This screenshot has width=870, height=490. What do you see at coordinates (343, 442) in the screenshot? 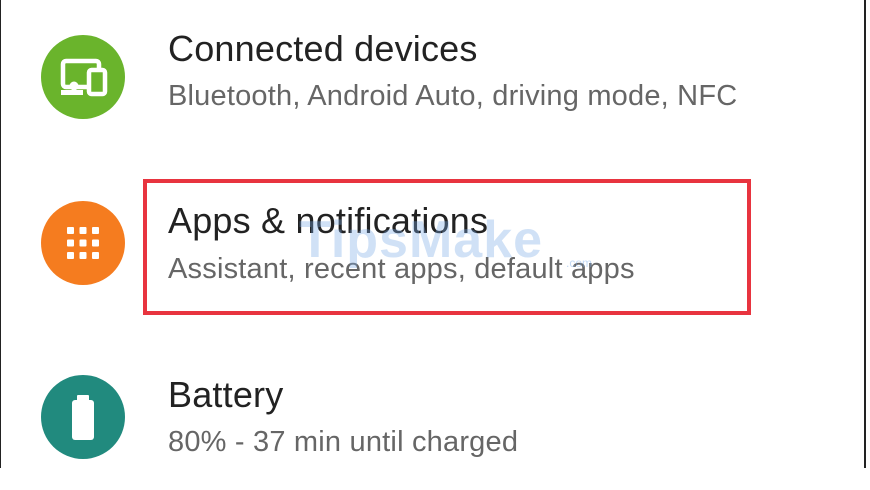
I see `item-subtitle: 80% - 37 min until charged` at bounding box center [343, 442].